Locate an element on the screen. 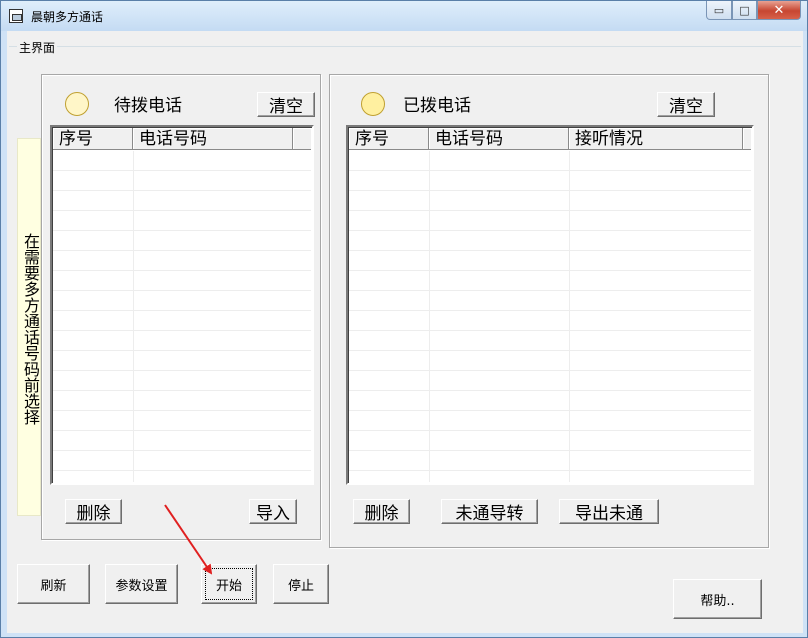  pending-delete-button: 删除 is located at coordinates (93, 511).